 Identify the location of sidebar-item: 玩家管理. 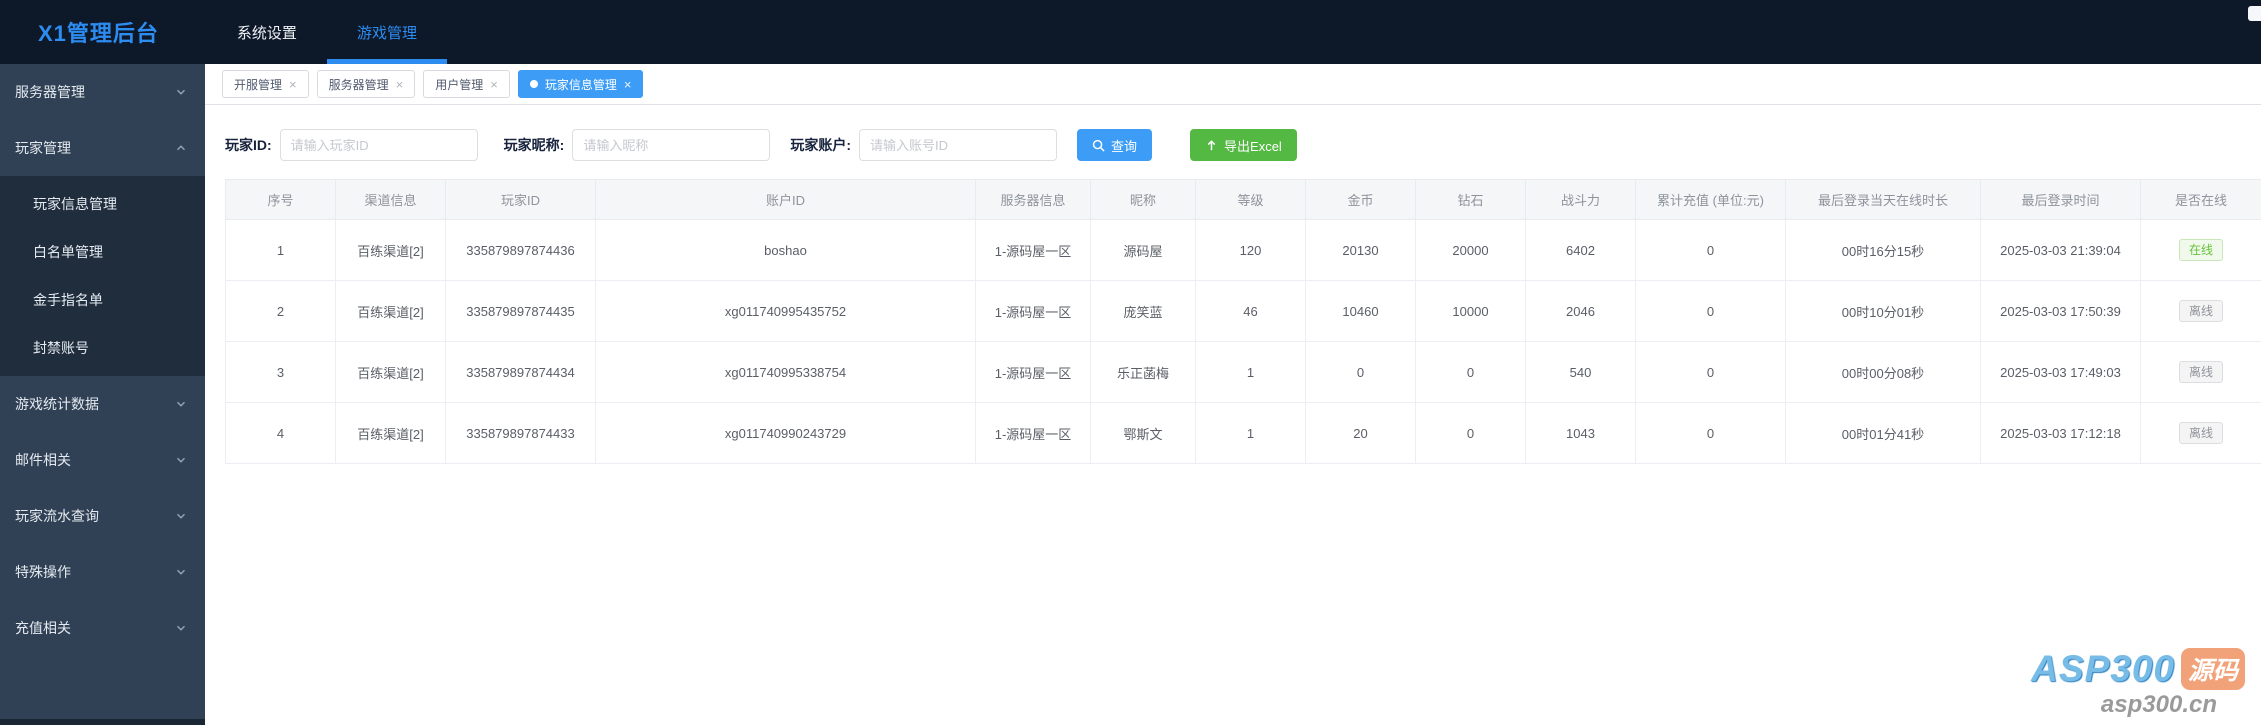
(102, 148).